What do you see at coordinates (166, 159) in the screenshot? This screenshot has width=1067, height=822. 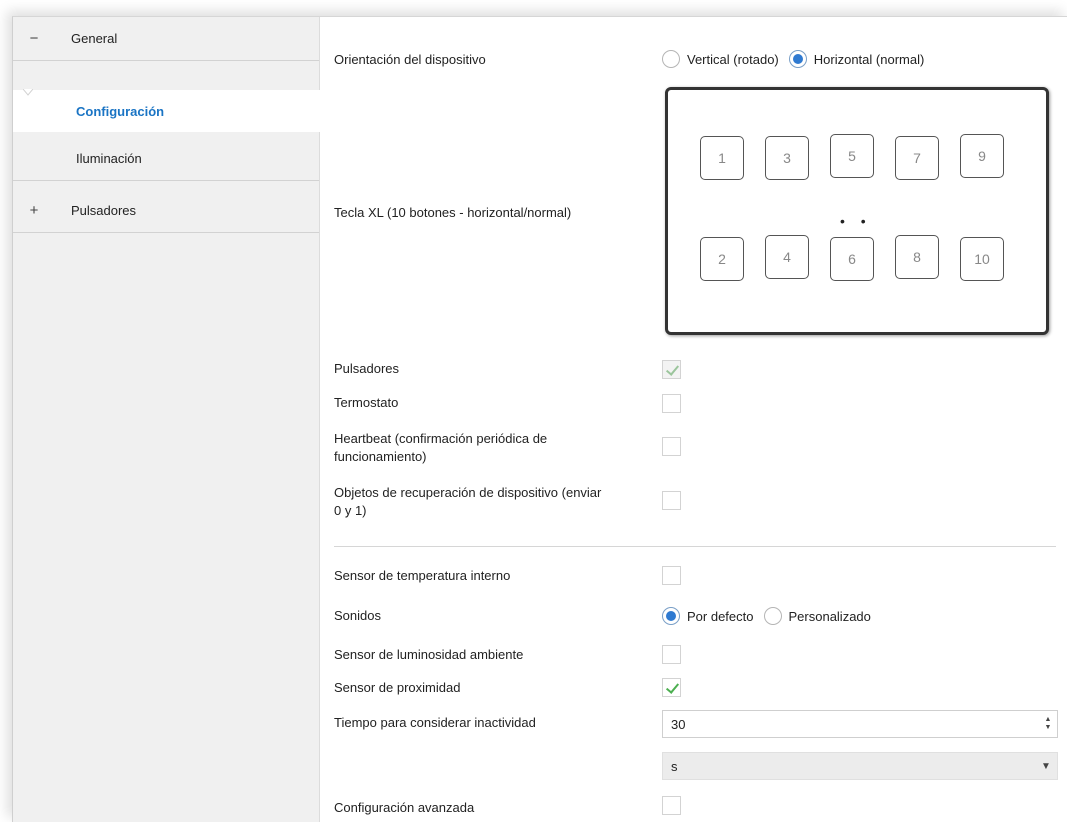 I see `sidebar-item-iluminacion: Iluminación` at bounding box center [166, 159].